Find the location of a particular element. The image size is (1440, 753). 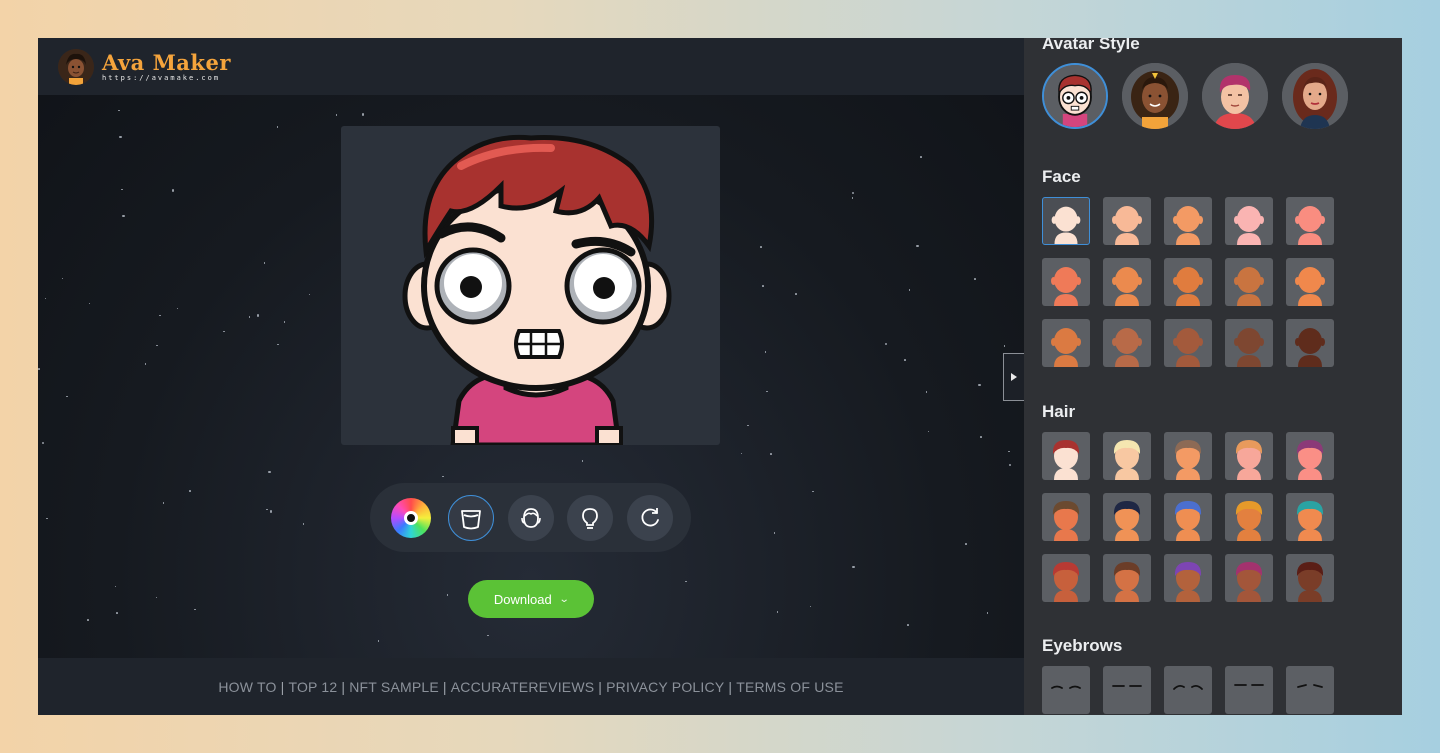

logo-avatar-icon is located at coordinates (76, 66).